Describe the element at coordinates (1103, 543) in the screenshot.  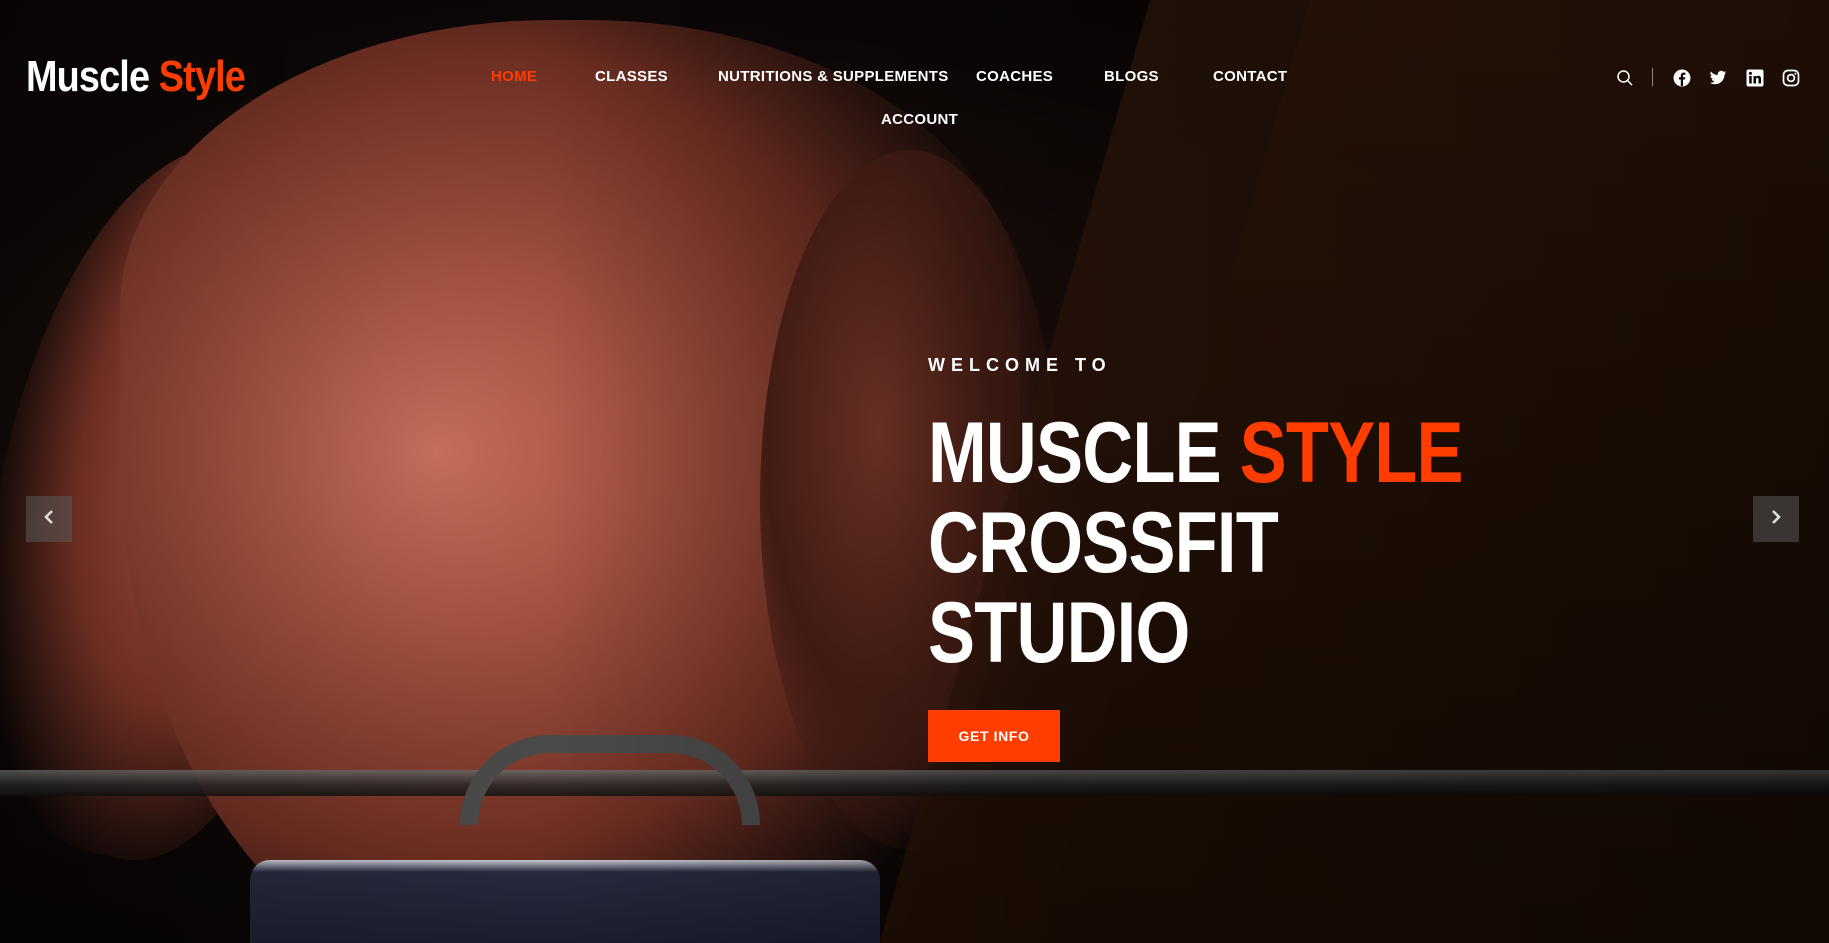
I see `headline-line2: CROSSFIT` at that location.